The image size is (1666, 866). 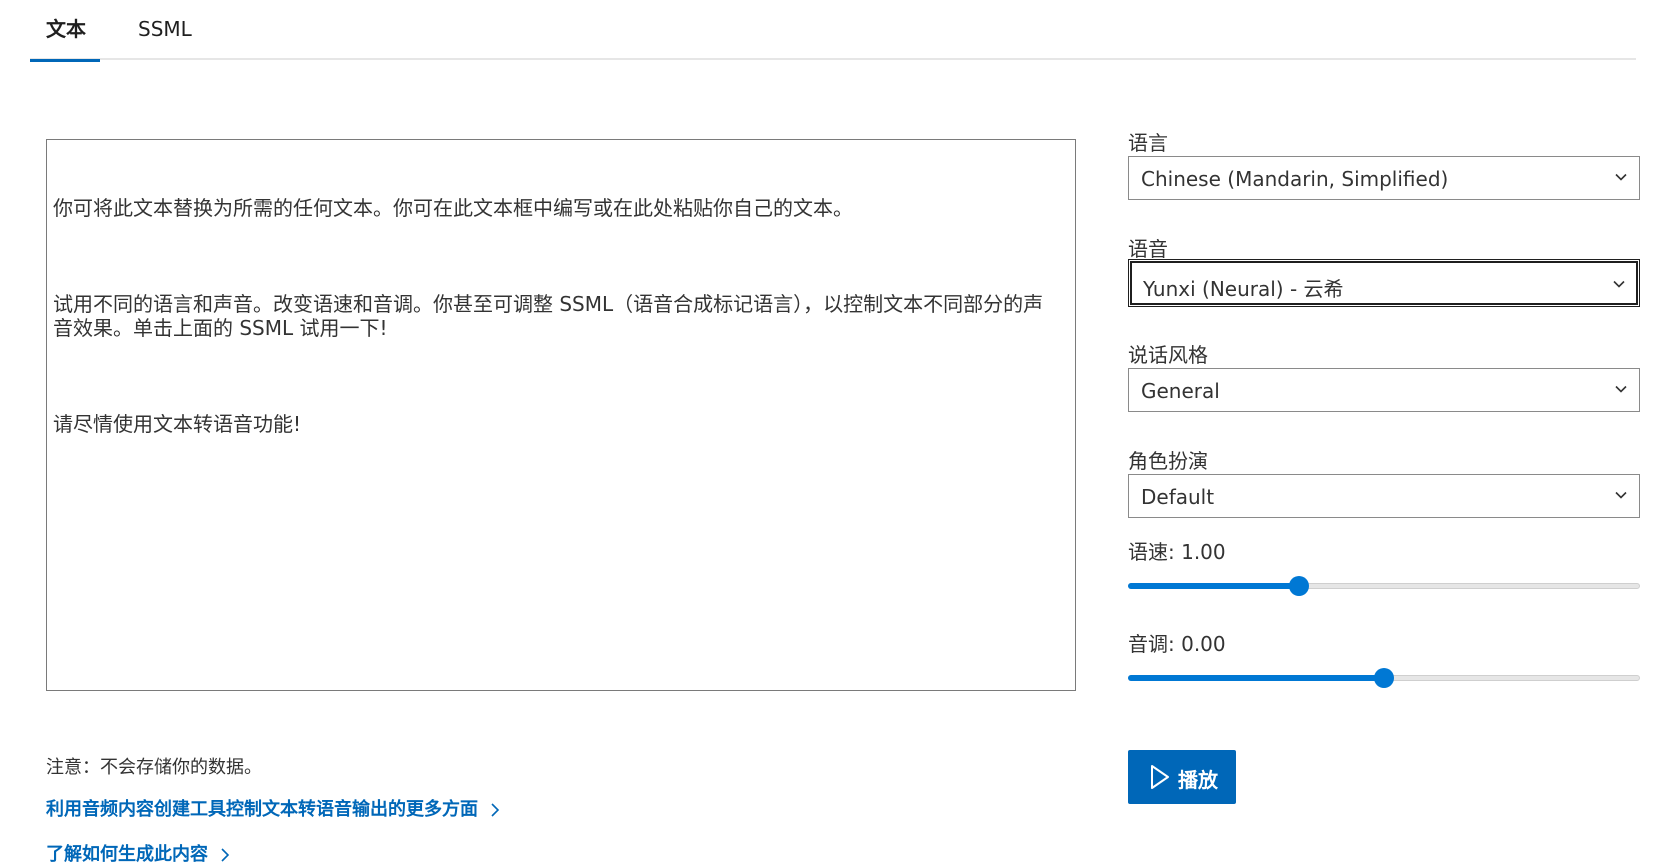 I want to click on pitch-label: 音调: 0.00, so click(x=1177, y=644).